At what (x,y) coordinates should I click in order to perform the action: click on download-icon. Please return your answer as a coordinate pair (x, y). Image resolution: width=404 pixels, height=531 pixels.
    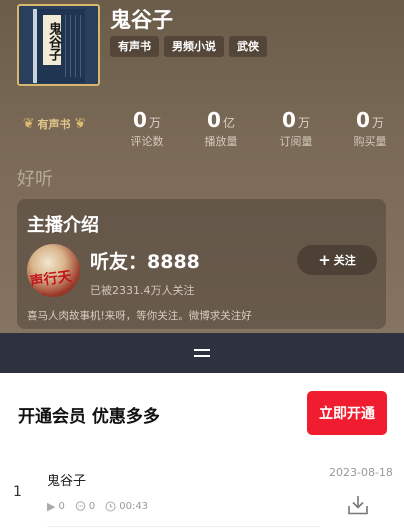
    Looking at the image, I should click on (358, 505).